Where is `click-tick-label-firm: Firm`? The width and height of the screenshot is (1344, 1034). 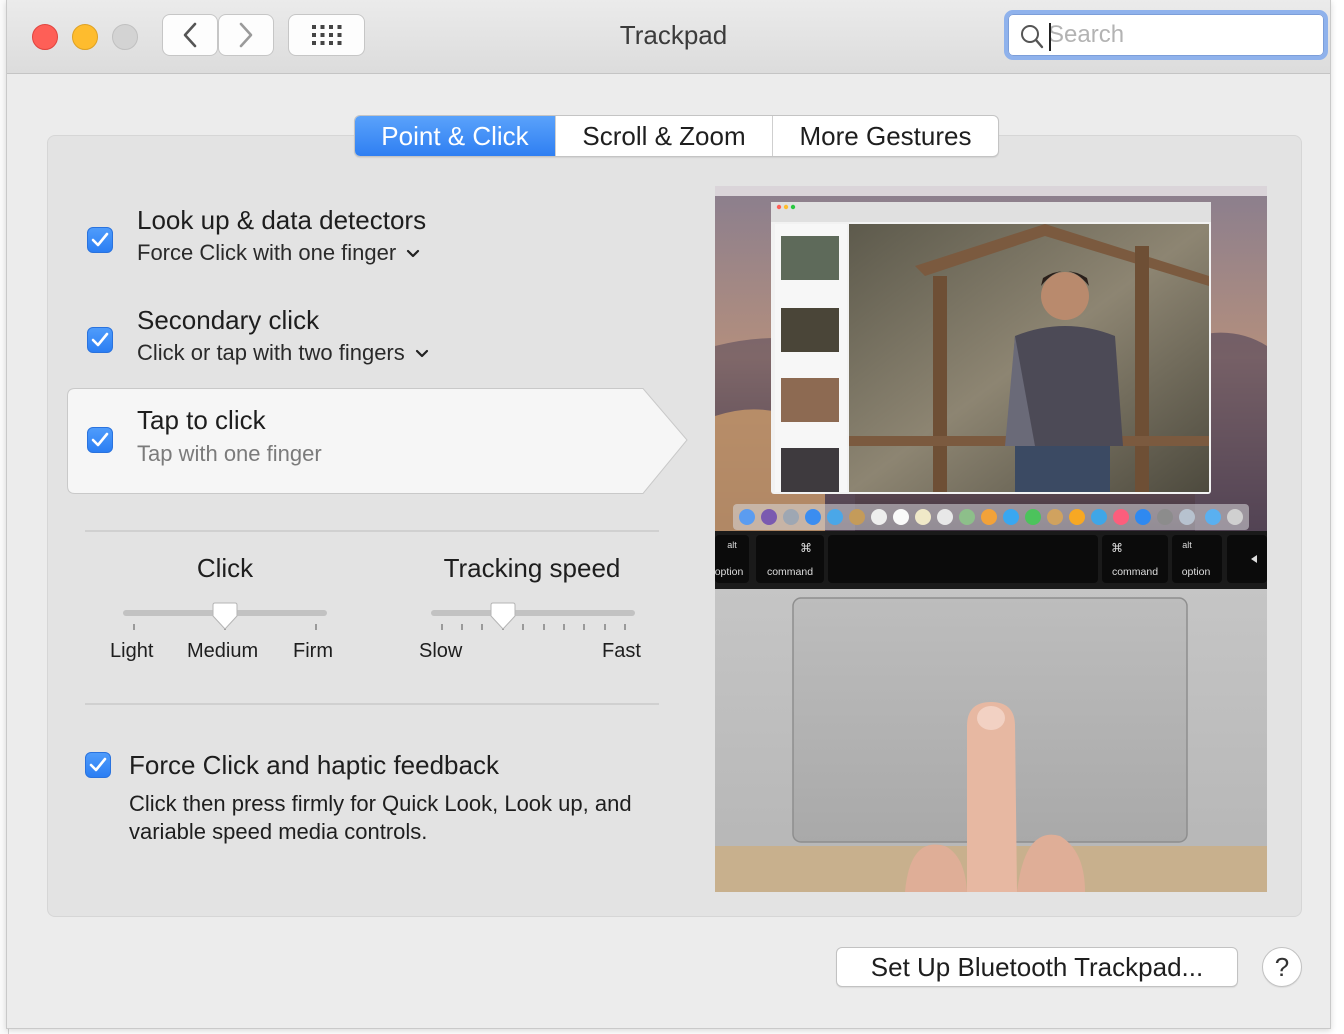
click-tick-label-firm: Firm is located at coordinates (313, 651).